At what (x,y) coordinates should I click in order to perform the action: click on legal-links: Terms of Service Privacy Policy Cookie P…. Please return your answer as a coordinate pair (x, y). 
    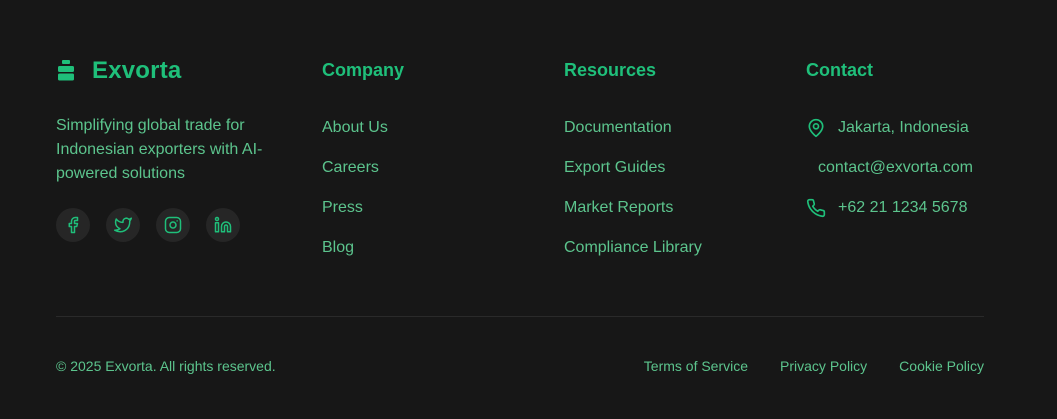
    Looking at the image, I should click on (814, 366).